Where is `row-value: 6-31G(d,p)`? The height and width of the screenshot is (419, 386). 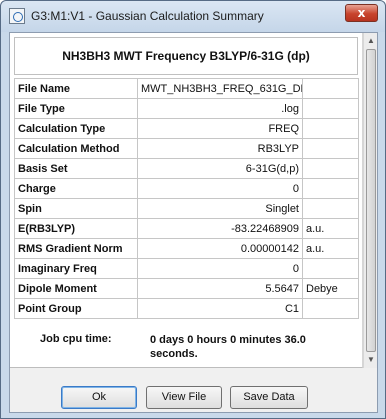
row-value: 6-31G(d,p) is located at coordinates (220, 168).